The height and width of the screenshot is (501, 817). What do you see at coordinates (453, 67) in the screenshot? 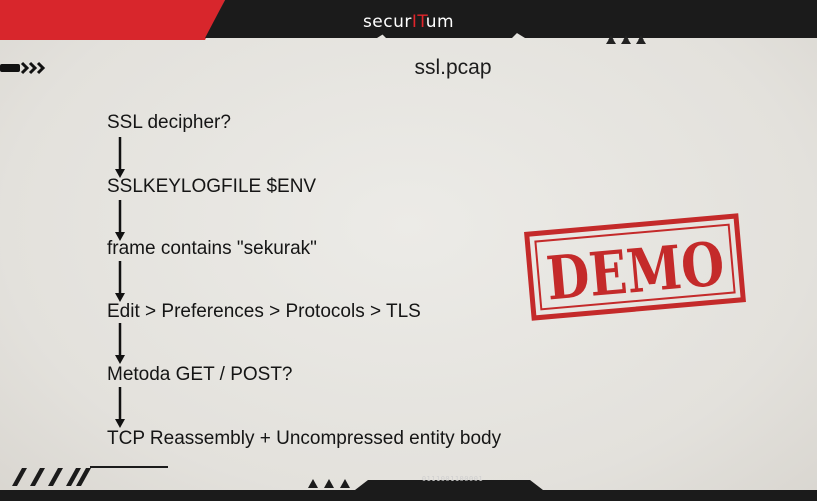
I see `slide-title: ssl.pcap` at bounding box center [453, 67].